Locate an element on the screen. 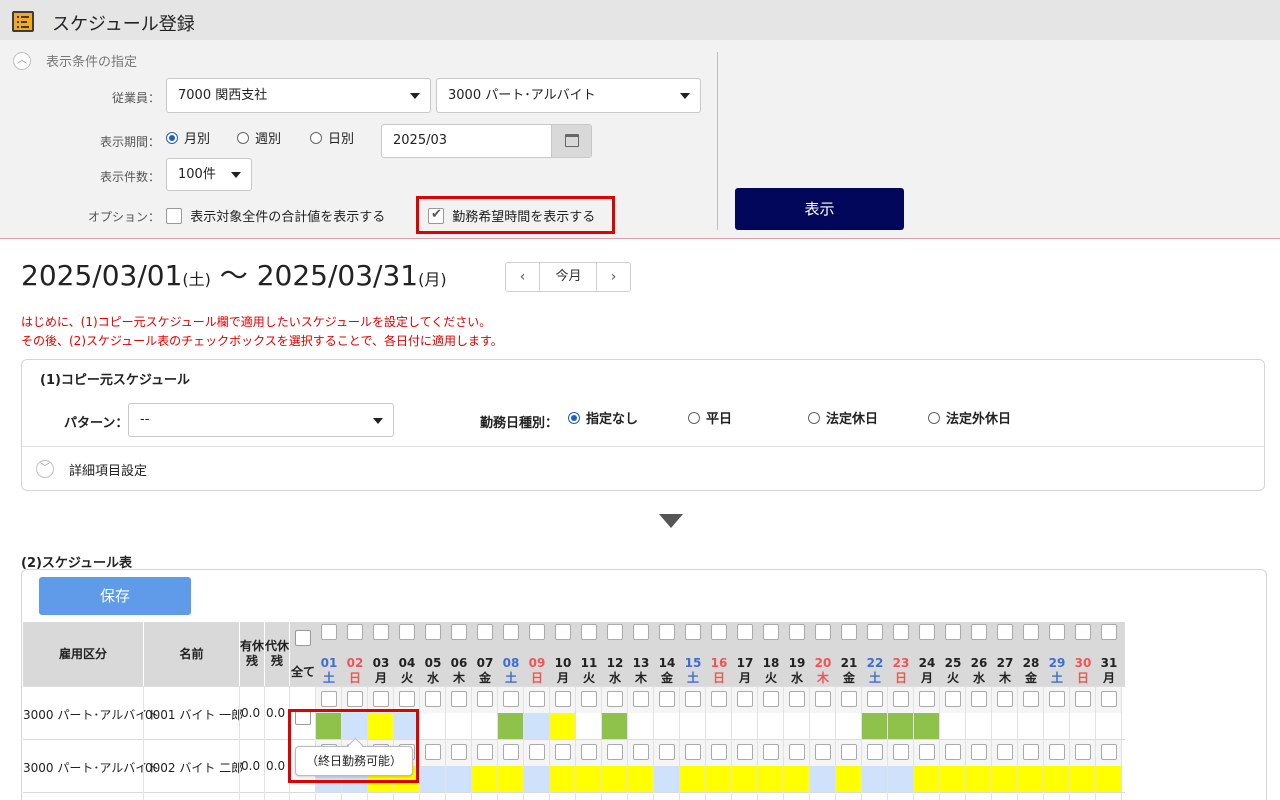  select-all-checkbox is located at coordinates (303, 638).